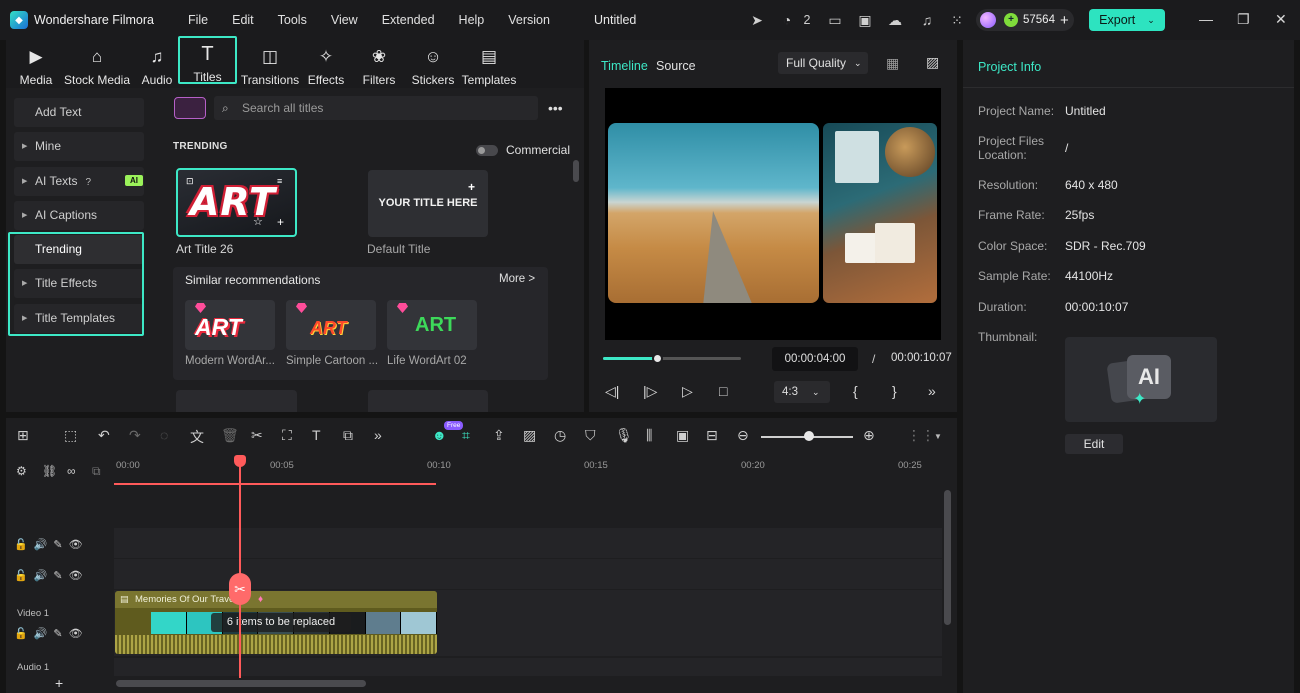 This screenshot has height=693, width=1300. I want to click on tab-audio: ♫ Audio, so click(157, 65).